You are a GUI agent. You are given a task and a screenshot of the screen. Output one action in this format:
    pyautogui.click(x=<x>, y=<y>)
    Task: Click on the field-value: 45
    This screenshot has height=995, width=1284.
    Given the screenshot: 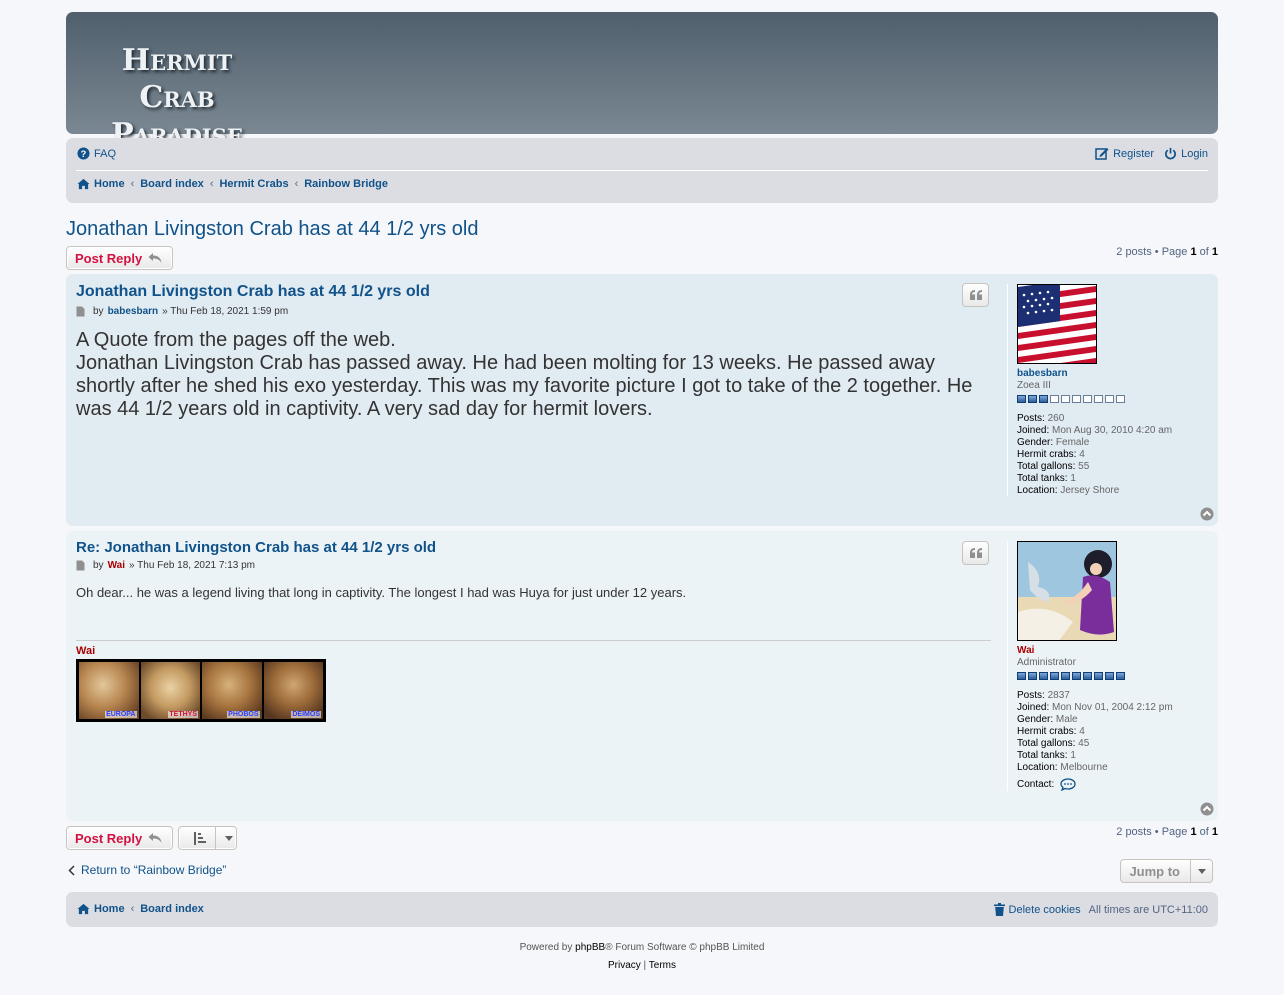 What is the action you would take?
    pyautogui.click(x=1084, y=743)
    